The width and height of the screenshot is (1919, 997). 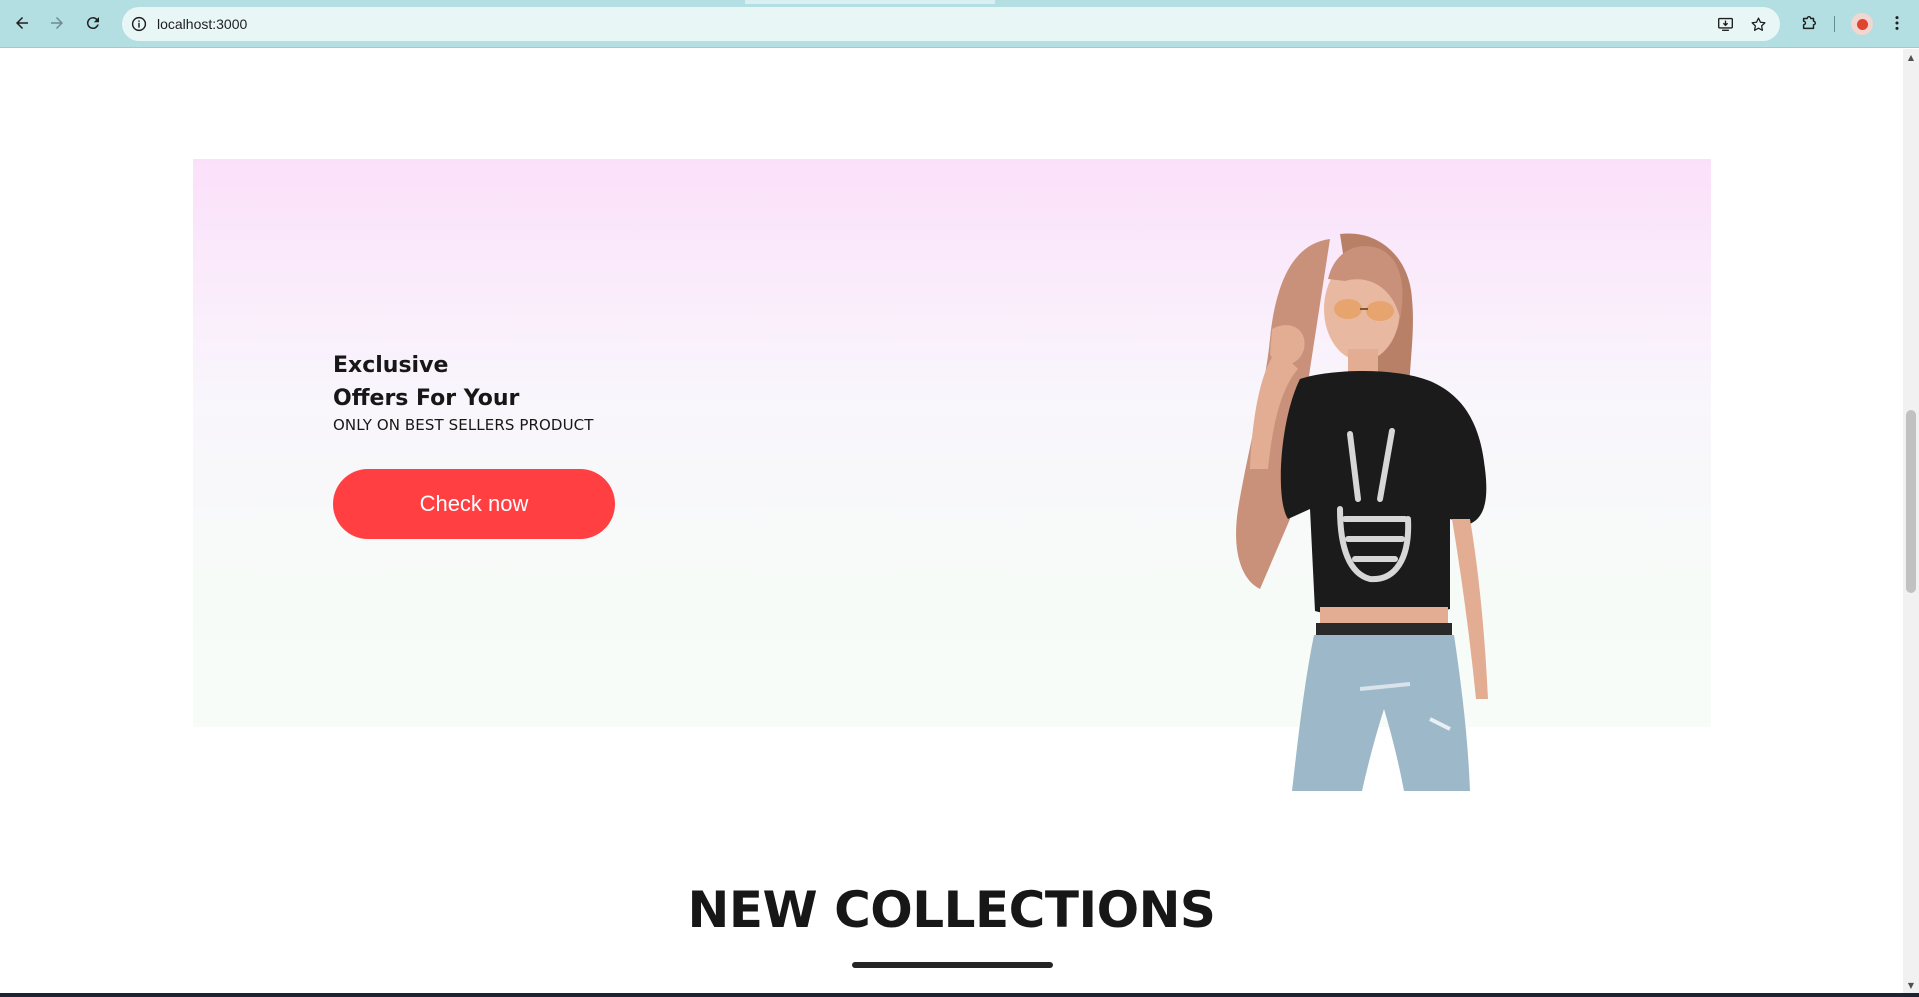 What do you see at coordinates (463, 425) in the screenshot?
I see `offers-subtitle: ONLY ON BEST SELLERS PRODUCT` at bounding box center [463, 425].